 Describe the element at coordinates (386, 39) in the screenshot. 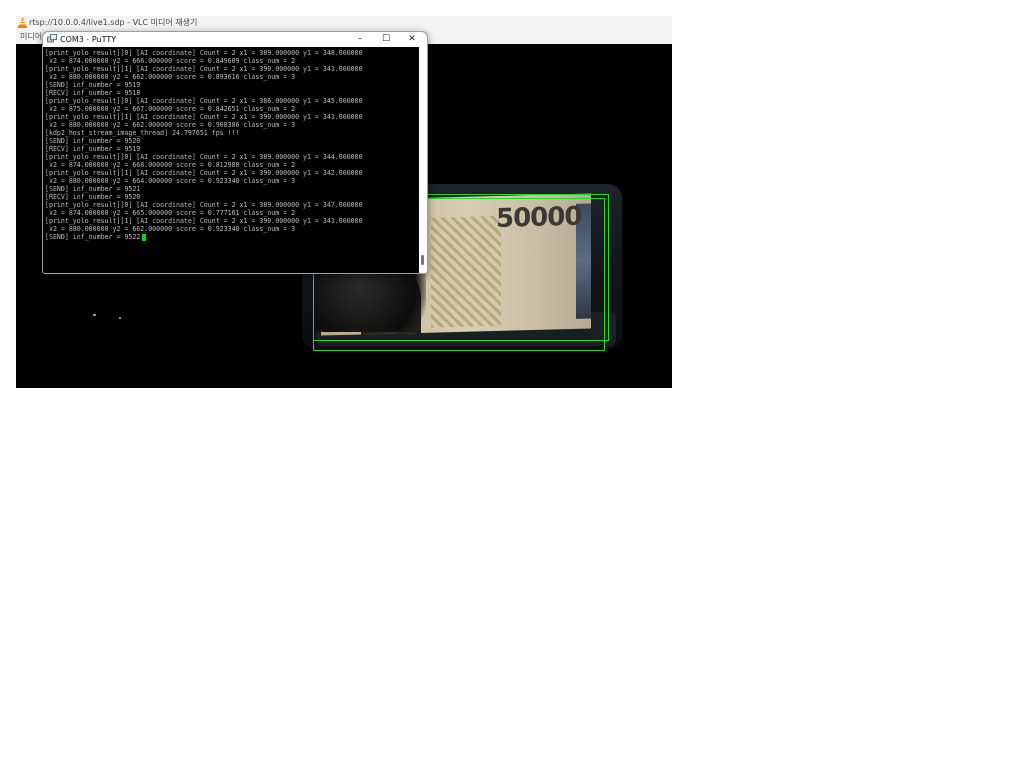

I see `maximize-button: ☐` at that location.